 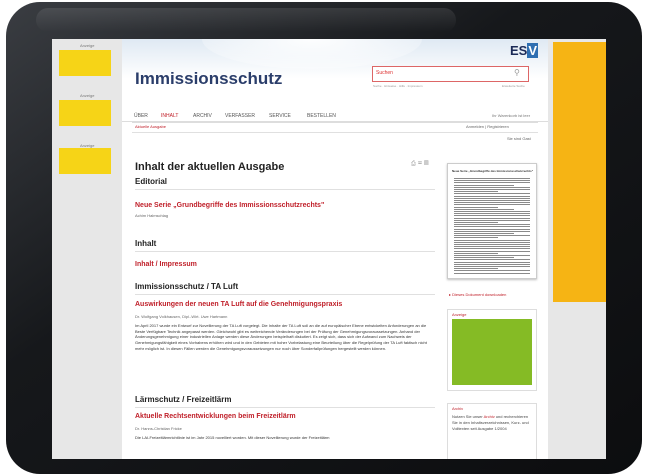 What do you see at coordinates (384, 73) in the screenshot?
I see `search-placeholder: Suchen` at bounding box center [384, 73].